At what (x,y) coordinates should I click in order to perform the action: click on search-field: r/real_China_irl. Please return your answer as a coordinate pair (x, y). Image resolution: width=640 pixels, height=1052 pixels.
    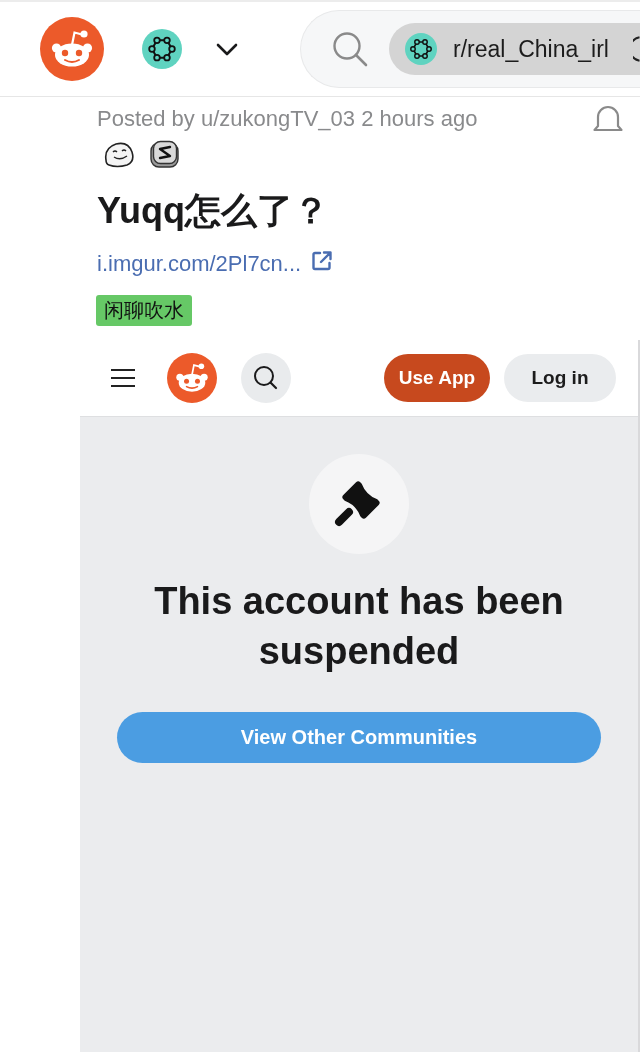
    Looking at the image, I should click on (470, 49).